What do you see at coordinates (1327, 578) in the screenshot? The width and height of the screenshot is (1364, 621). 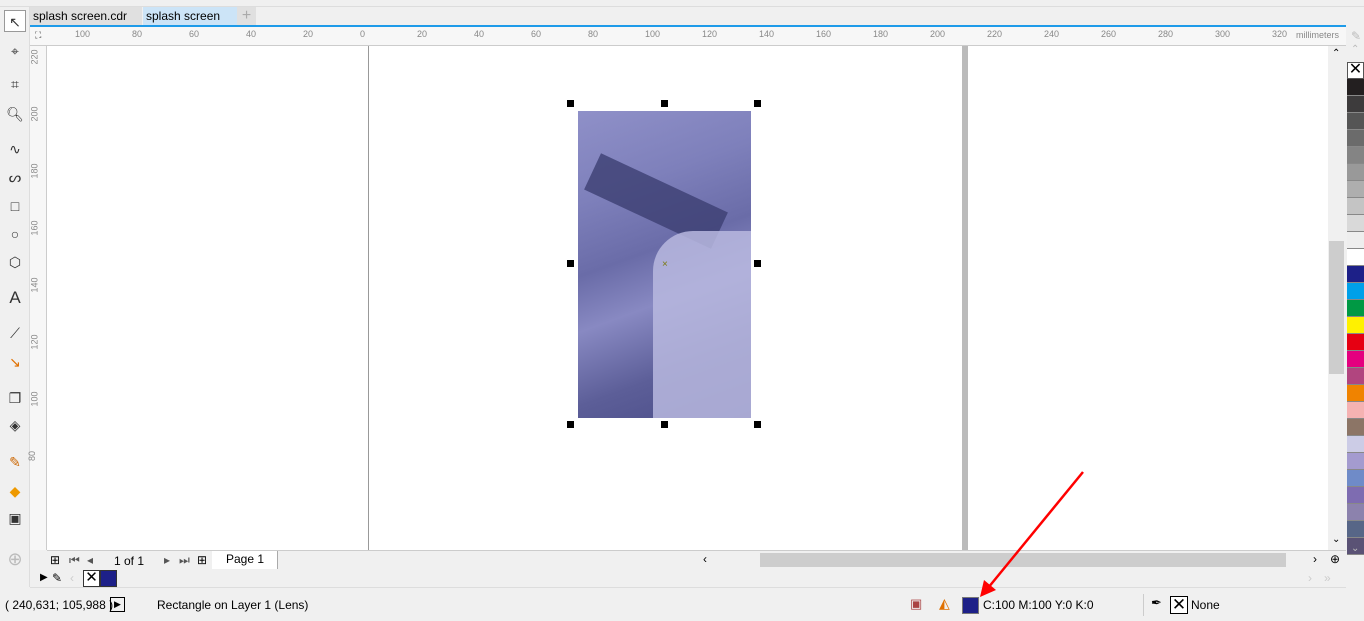 I see `strip-expand-icon: »` at bounding box center [1327, 578].